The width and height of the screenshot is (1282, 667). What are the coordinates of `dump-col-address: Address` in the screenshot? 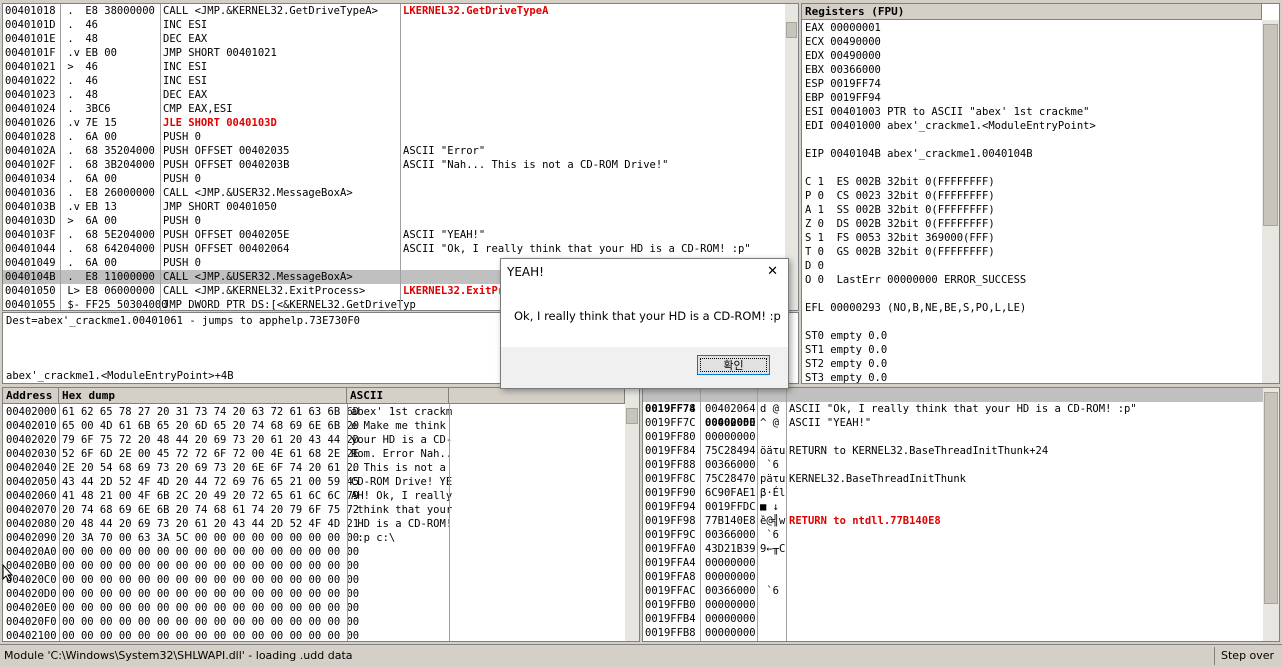 It's located at (31, 396).